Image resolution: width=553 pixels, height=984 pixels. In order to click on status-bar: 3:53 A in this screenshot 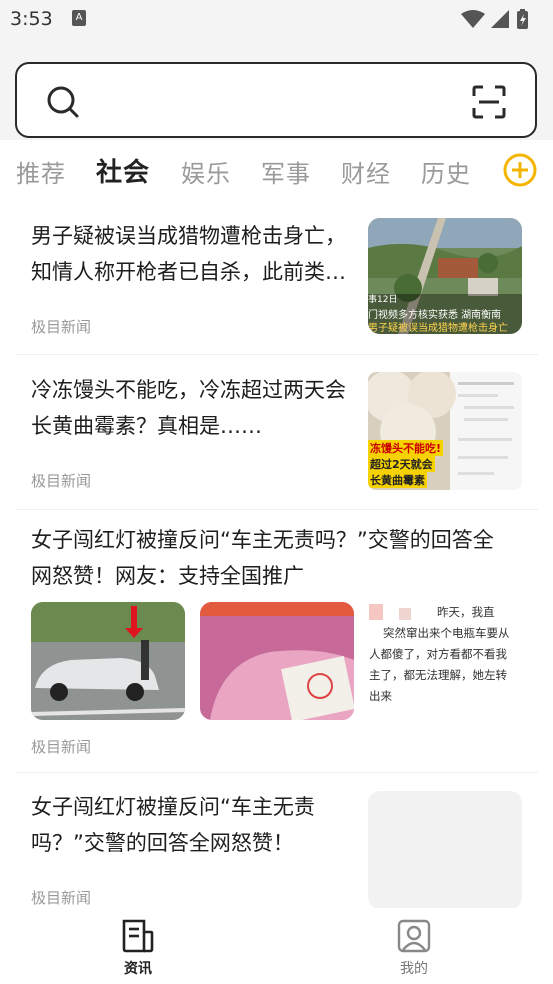, I will do `click(276, 20)`.